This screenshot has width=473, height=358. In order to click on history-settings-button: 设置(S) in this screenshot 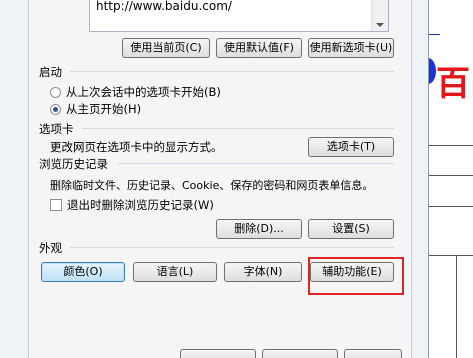, I will do `click(351, 229)`.